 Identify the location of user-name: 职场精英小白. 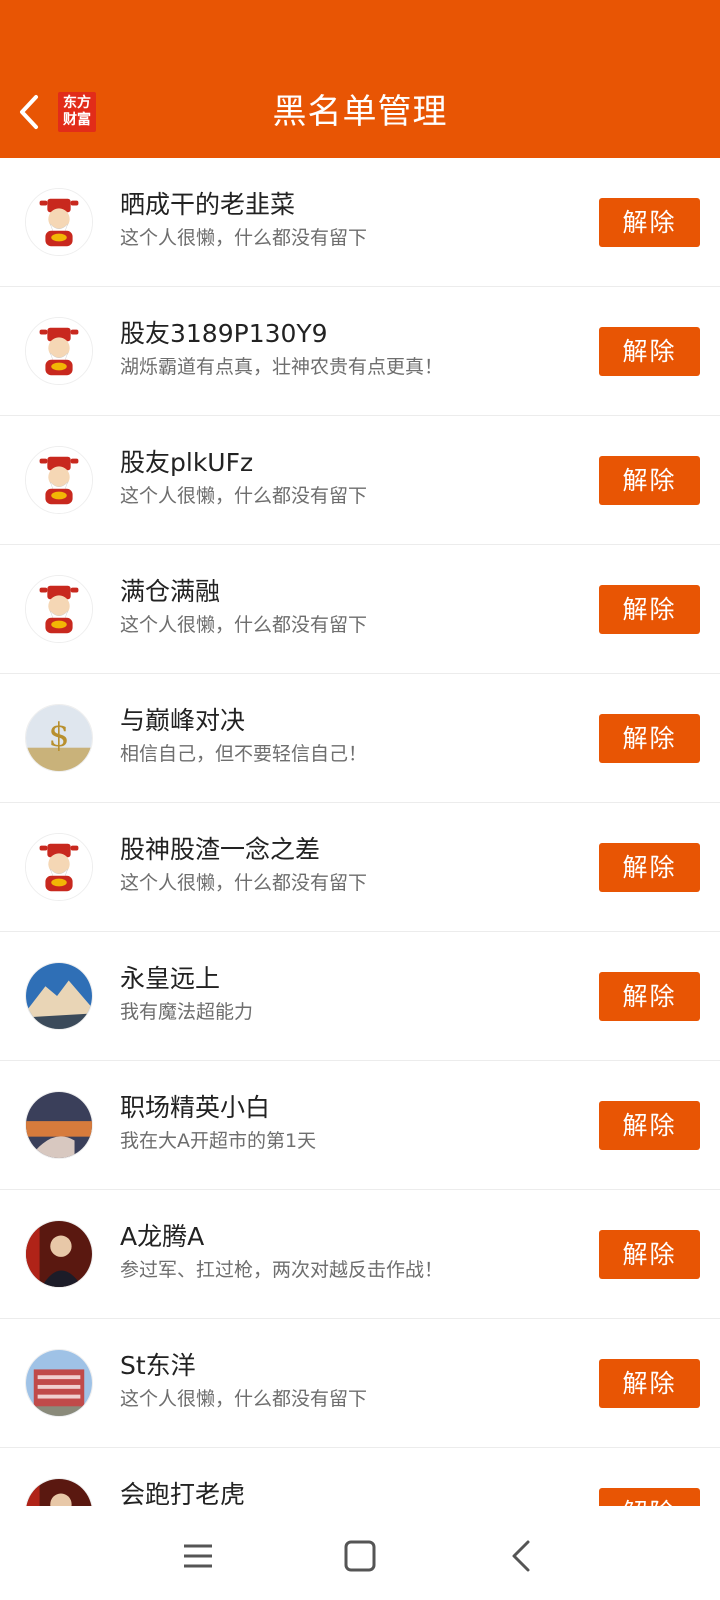
(195, 1107).